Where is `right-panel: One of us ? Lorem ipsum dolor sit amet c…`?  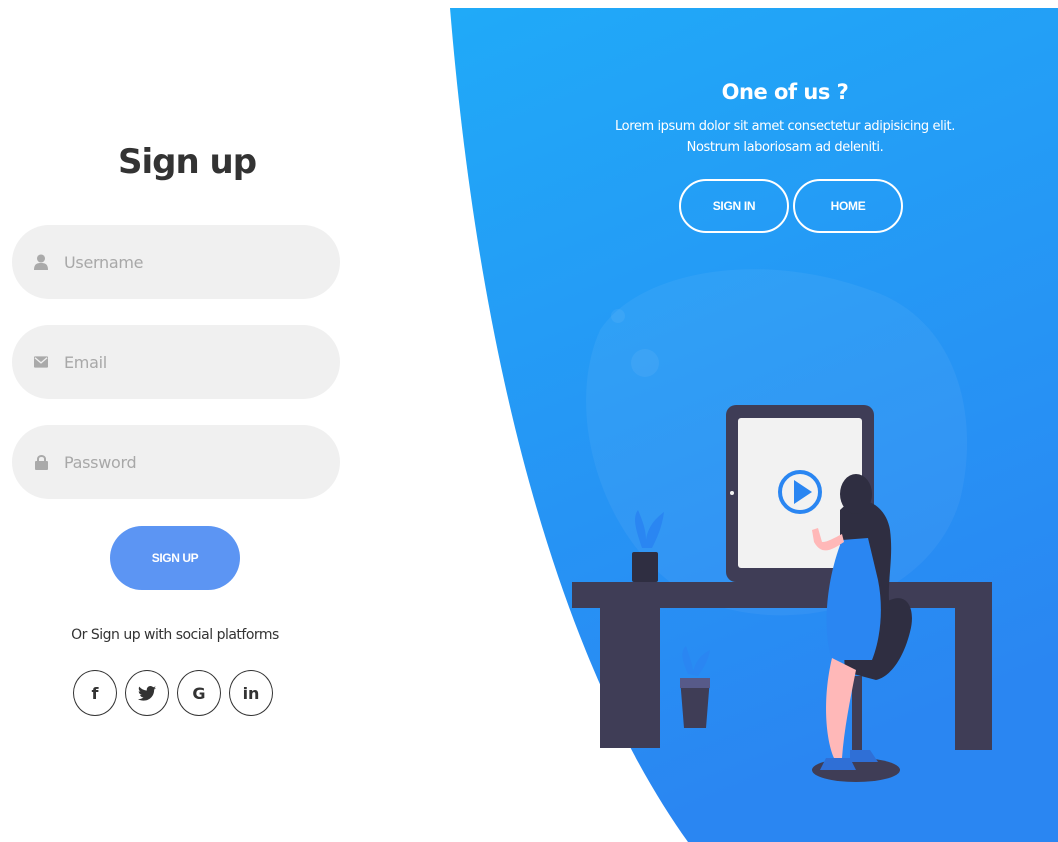
right-panel: One of us ? Lorem ipsum dolor sit amet c… is located at coordinates (785, 156).